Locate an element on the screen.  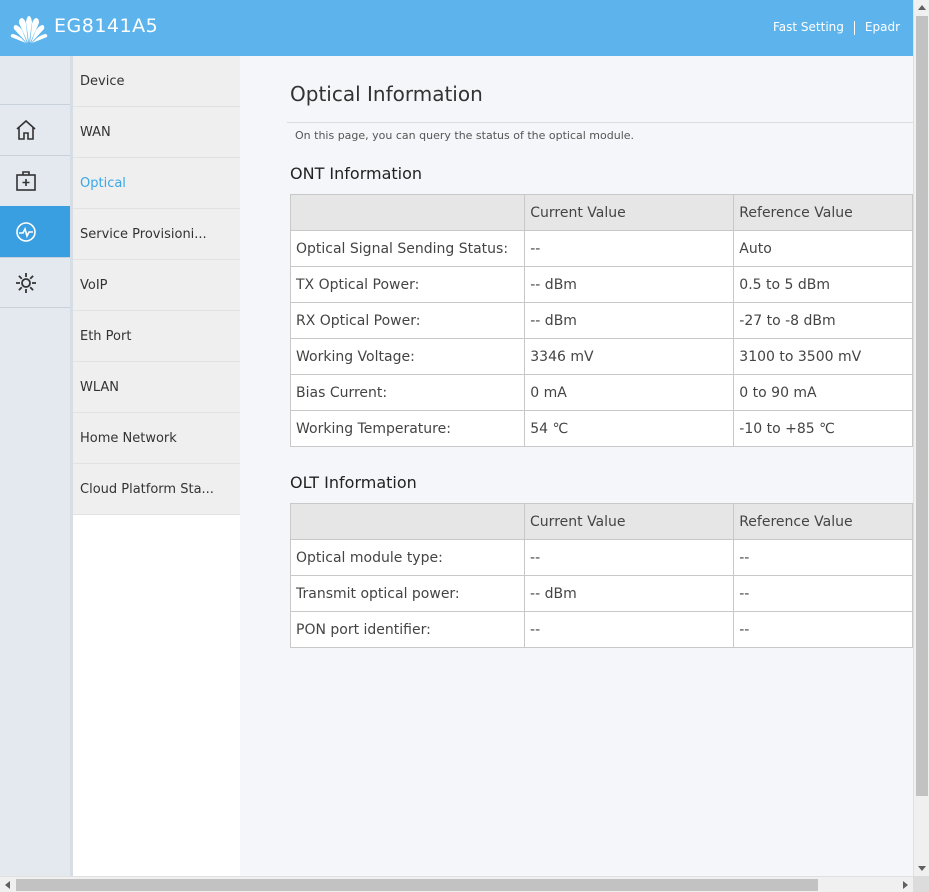
submenu-item-wan: WAN is located at coordinates (156, 132).